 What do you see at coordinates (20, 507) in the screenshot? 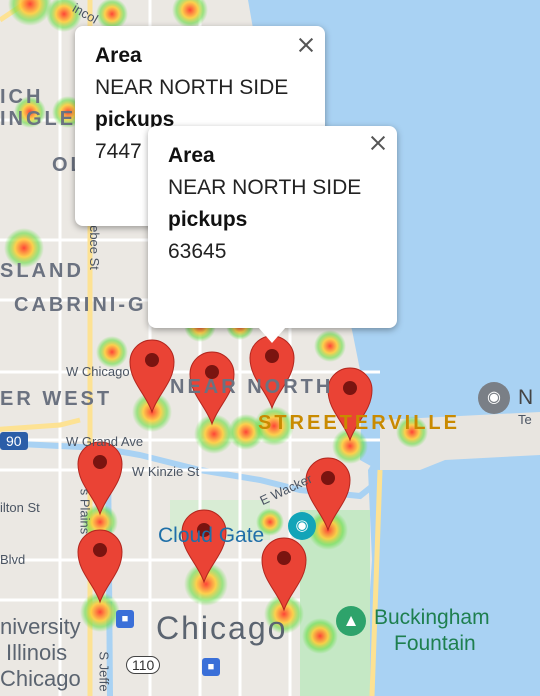
I see `map-label-ilton: ilton St` at bounding box center [20, 507].